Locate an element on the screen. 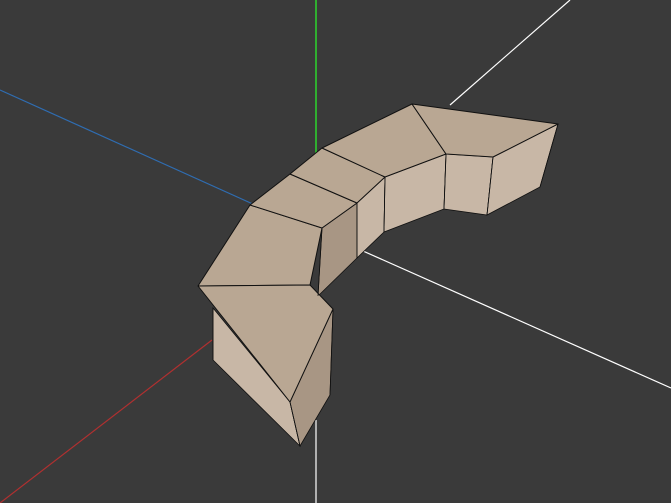  y-axis-positive is located at coordinates (510, 53).